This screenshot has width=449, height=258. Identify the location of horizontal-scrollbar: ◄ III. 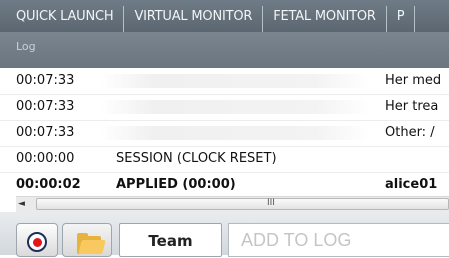
(232, 204).